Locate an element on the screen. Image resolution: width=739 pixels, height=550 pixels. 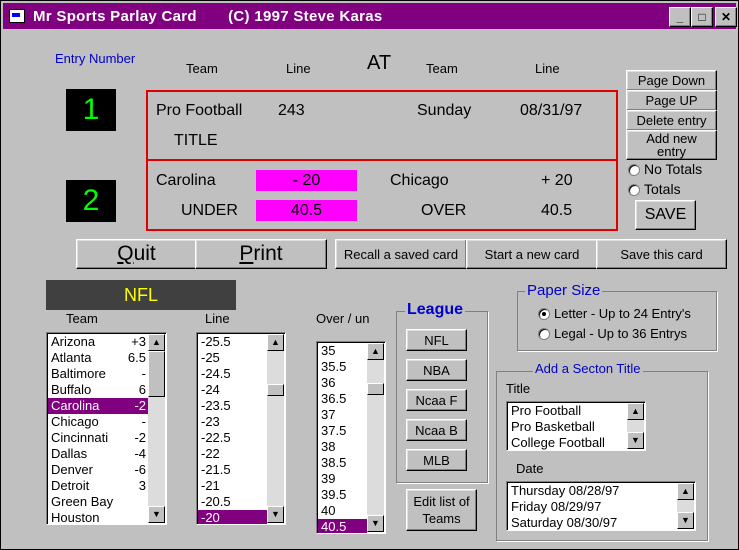
list-item: 37 is located at coordinates (342, 415).